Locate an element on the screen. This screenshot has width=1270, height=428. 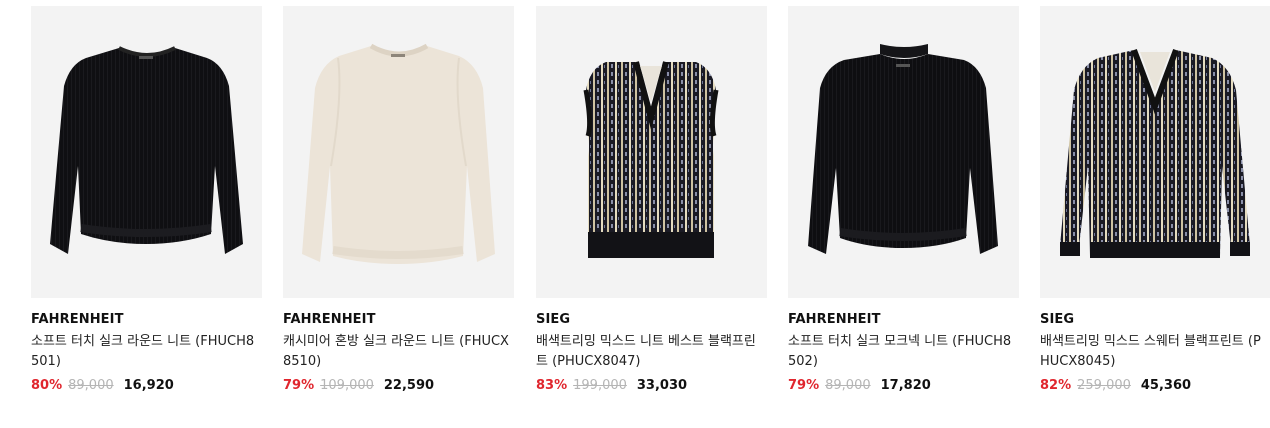
product-image-ivory-crewneck-sweater is located at coordinates (398, 152).